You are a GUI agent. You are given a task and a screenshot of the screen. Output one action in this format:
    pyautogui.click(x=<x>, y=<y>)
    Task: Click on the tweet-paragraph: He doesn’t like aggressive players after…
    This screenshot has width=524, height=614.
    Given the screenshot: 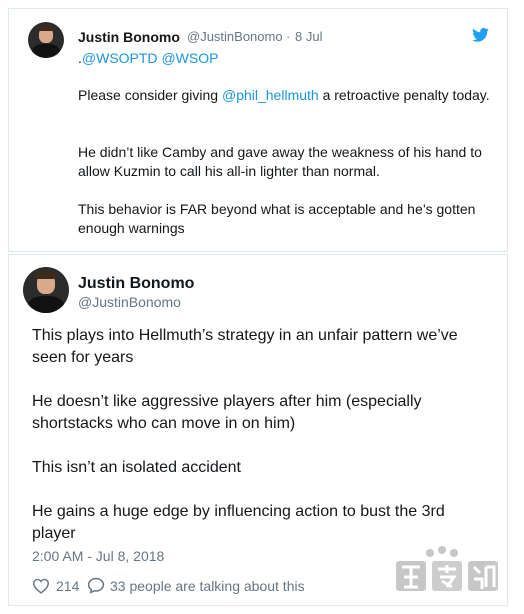 What is the action you would take?
    pyautogui.click(x=227, y=412)
    